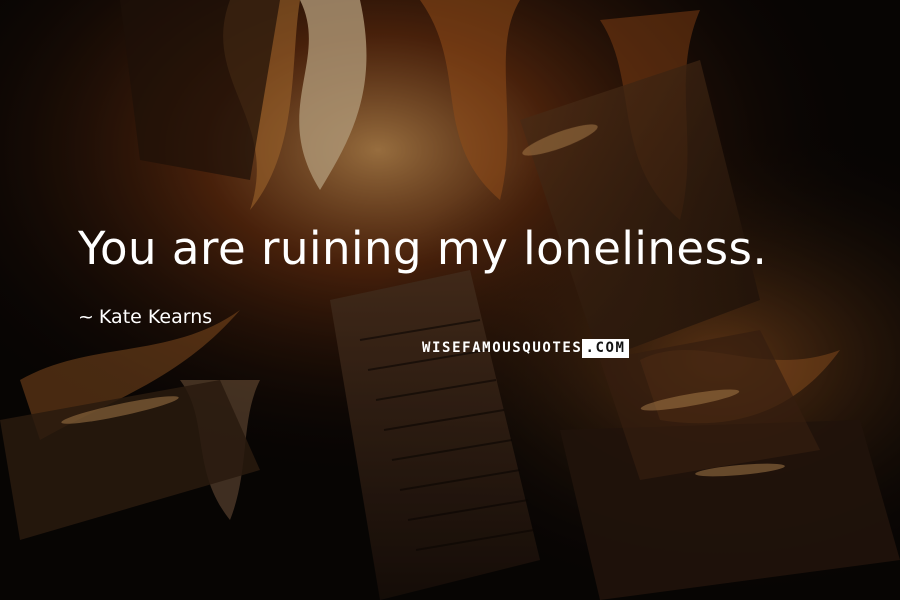 The image size is (900, 600). Describe the element at coordinates (155, 317) in the screenshot. I see `author-name: Kate Kearns` at that location.